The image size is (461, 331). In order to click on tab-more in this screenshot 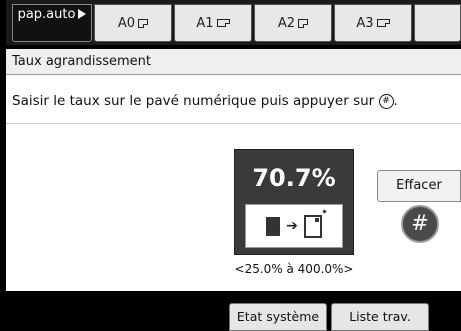, I will do `click(437, 23)`.